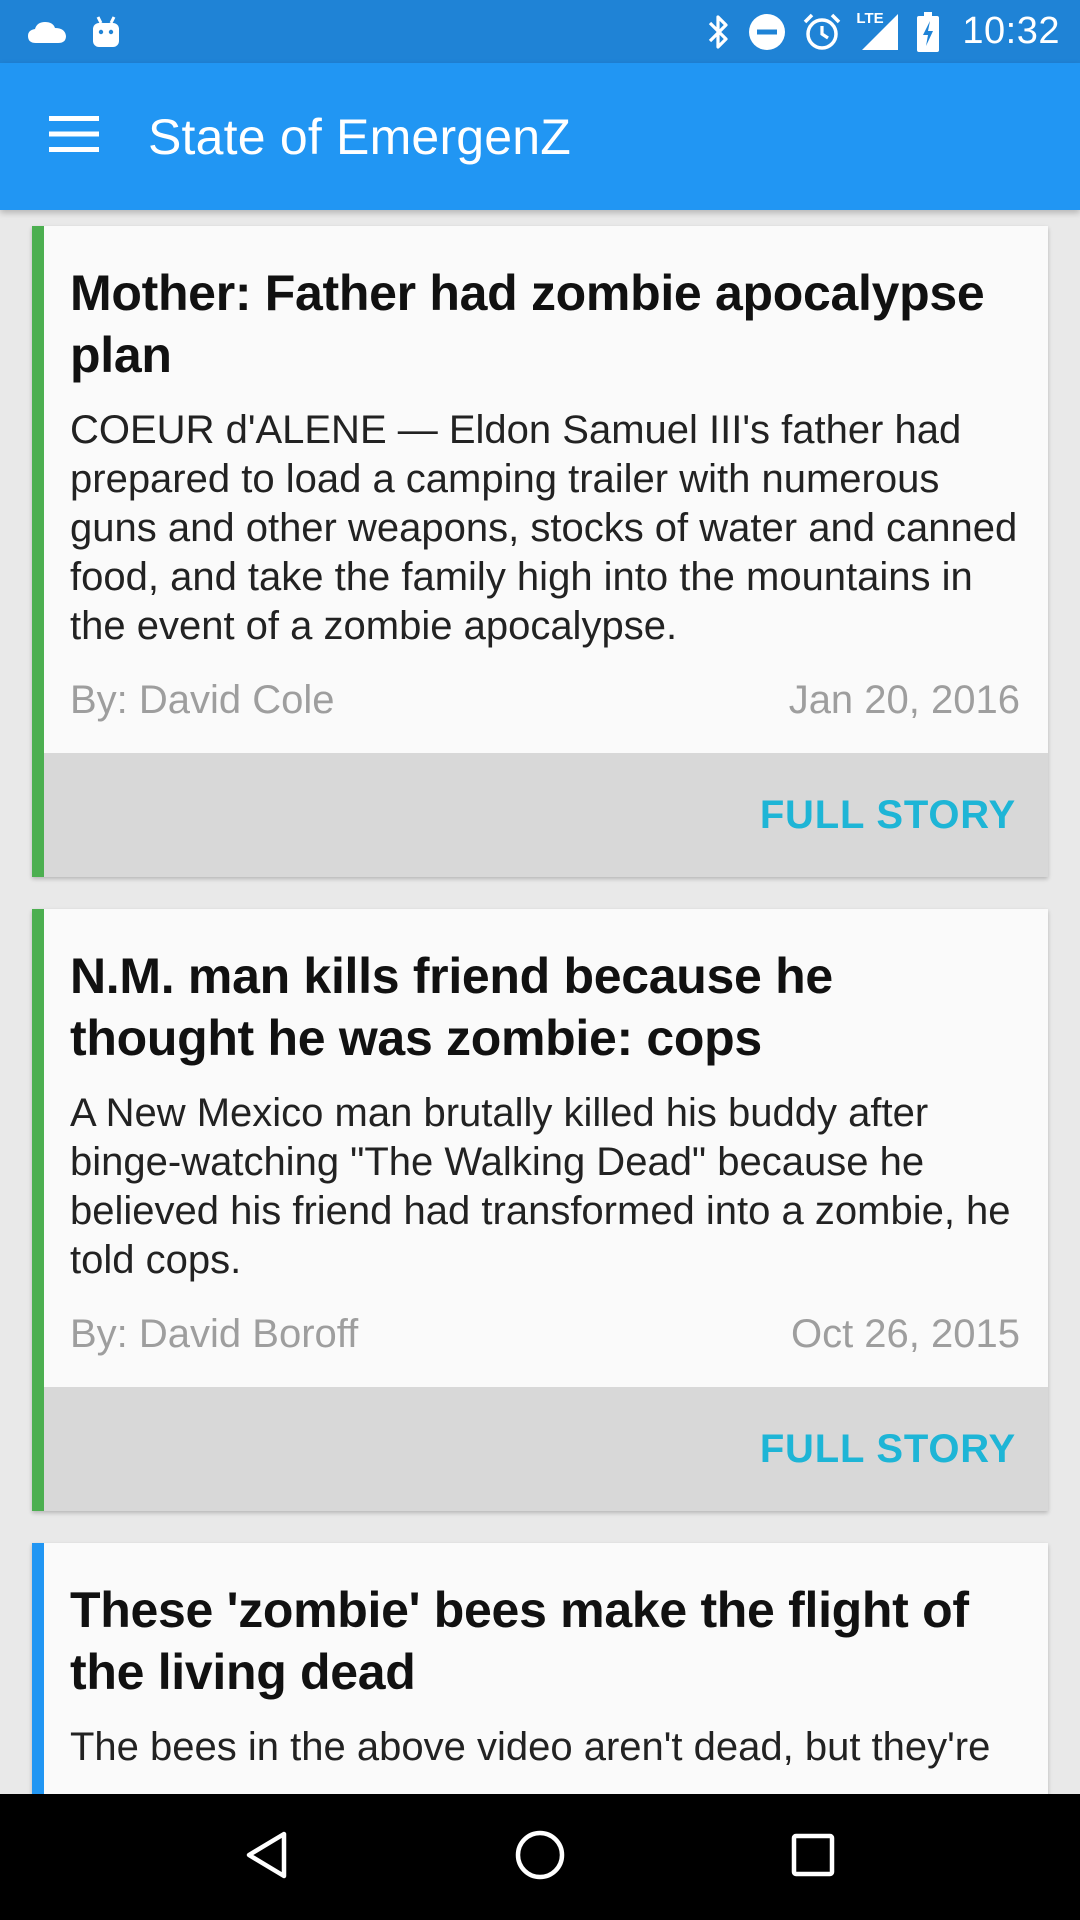  I want to click on navigation-bar, so click(540, 1857).